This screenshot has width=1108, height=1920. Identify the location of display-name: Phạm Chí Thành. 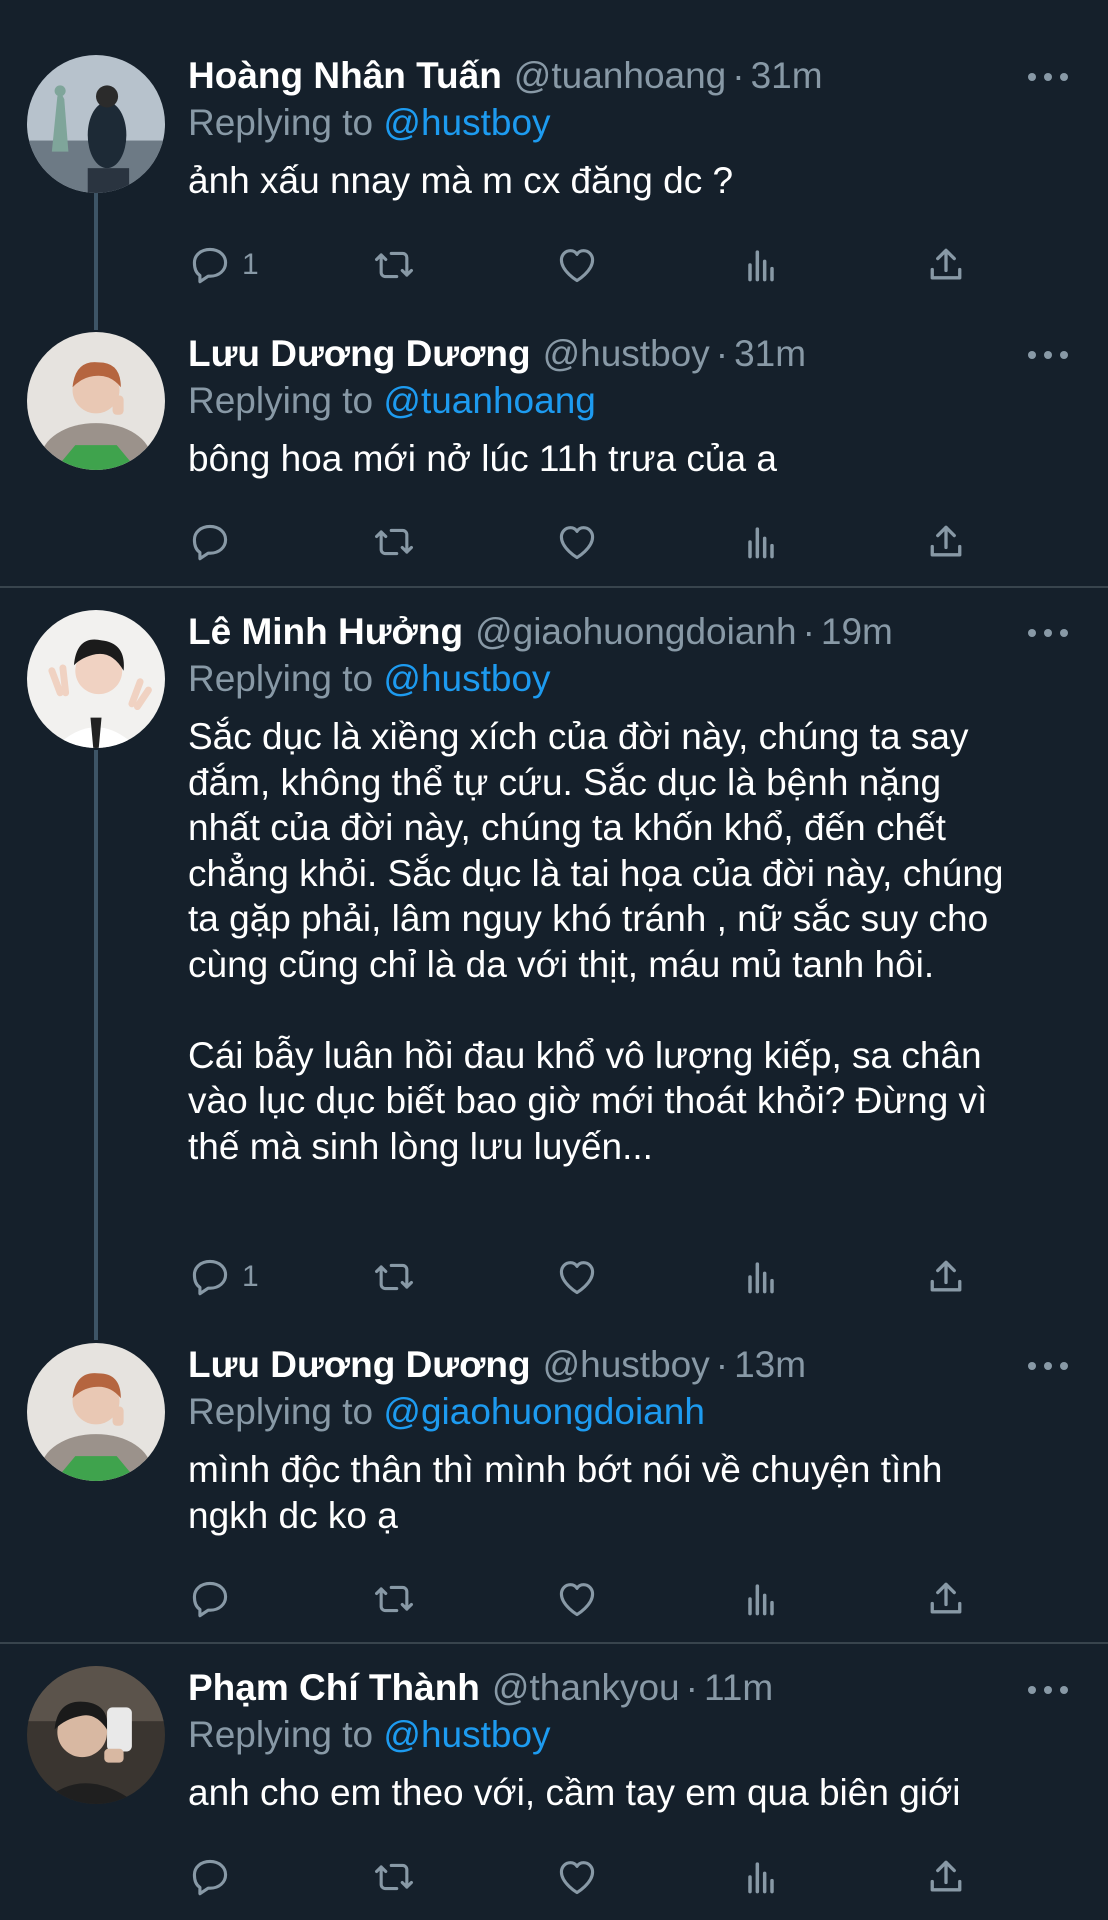
(334, 1688).